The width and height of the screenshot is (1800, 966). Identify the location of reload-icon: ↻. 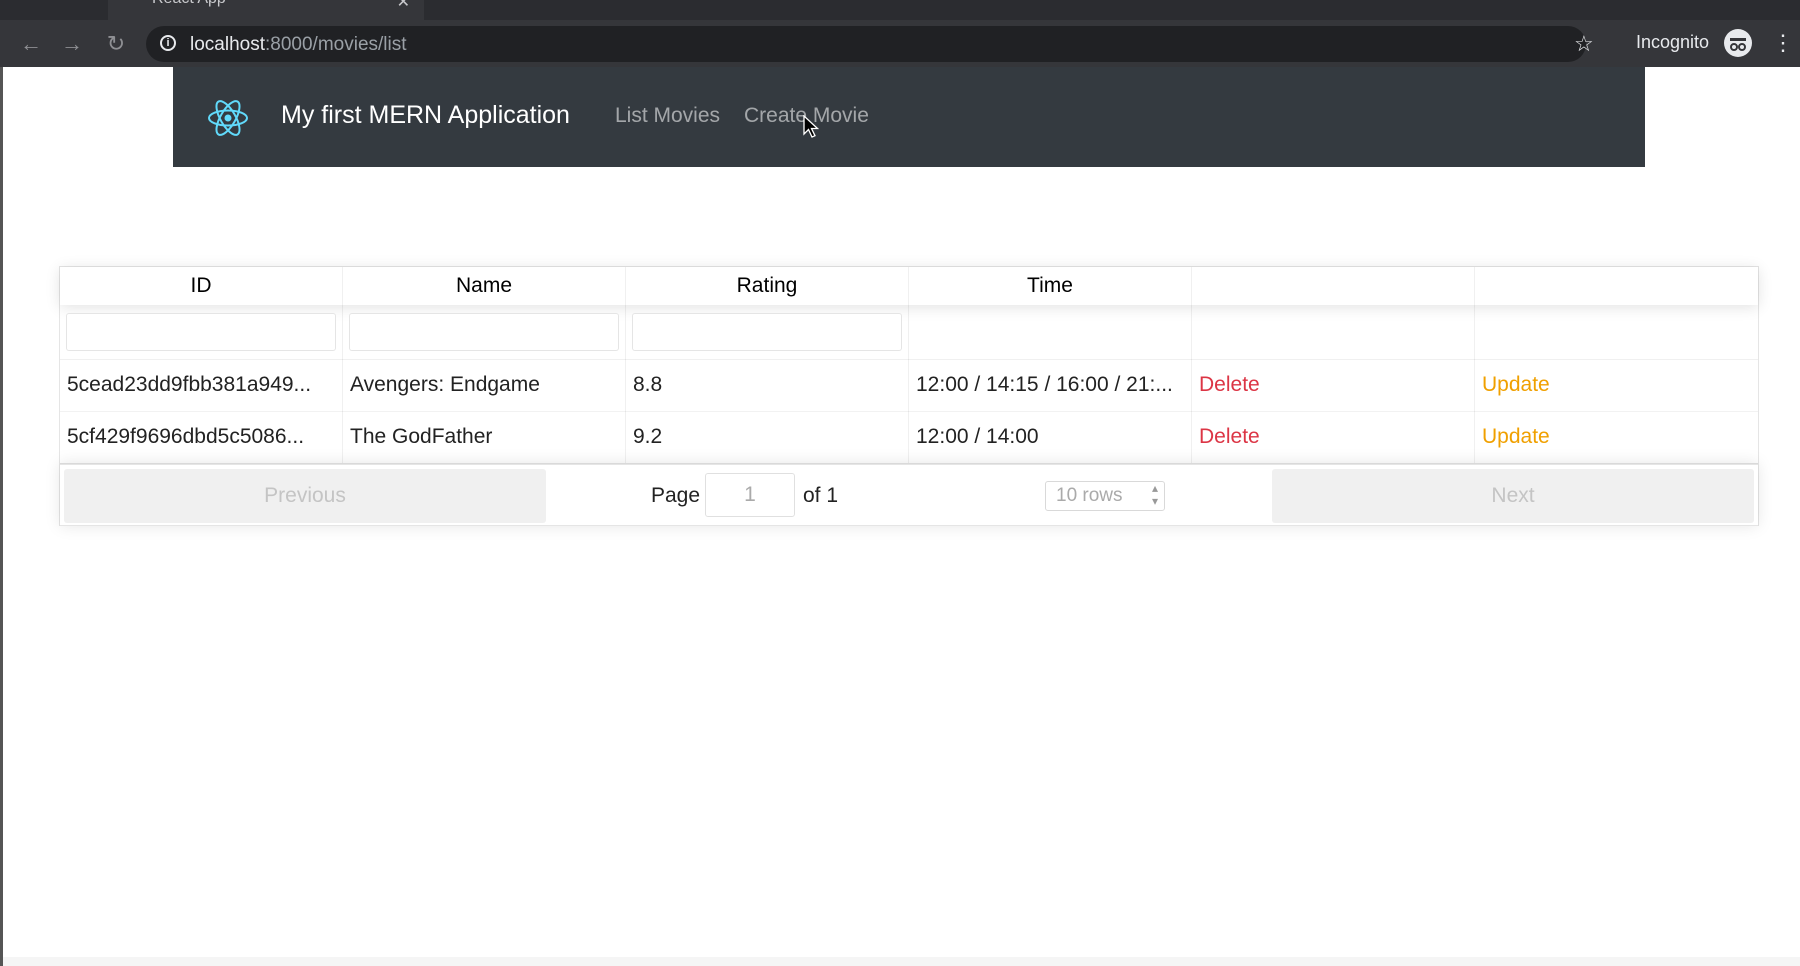
(116, 44).